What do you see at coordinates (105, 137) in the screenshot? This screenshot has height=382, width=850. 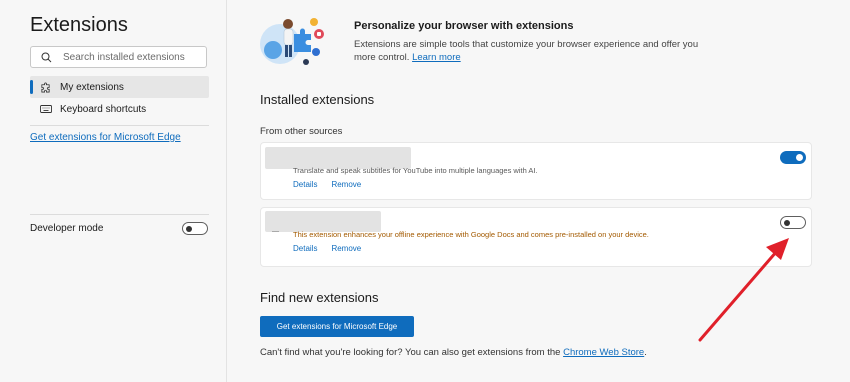 I see `get-extensions-link: Get extensions for Microsoft Edge` at bounding box center [105, 137].